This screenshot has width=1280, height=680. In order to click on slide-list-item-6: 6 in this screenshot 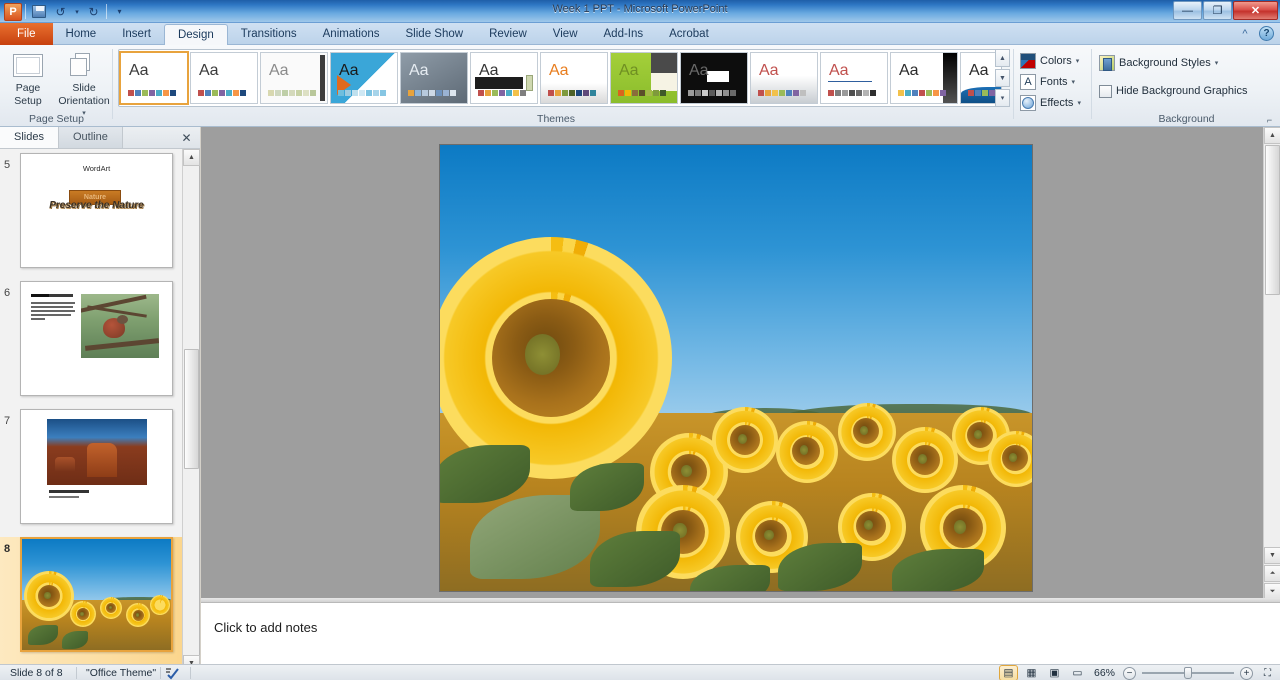, I will do `click(91, 345)`.